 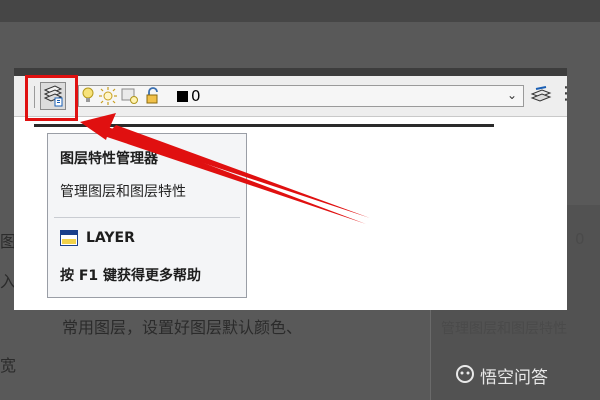 I want to click on command-line-icon, so click(x=69, y=238).